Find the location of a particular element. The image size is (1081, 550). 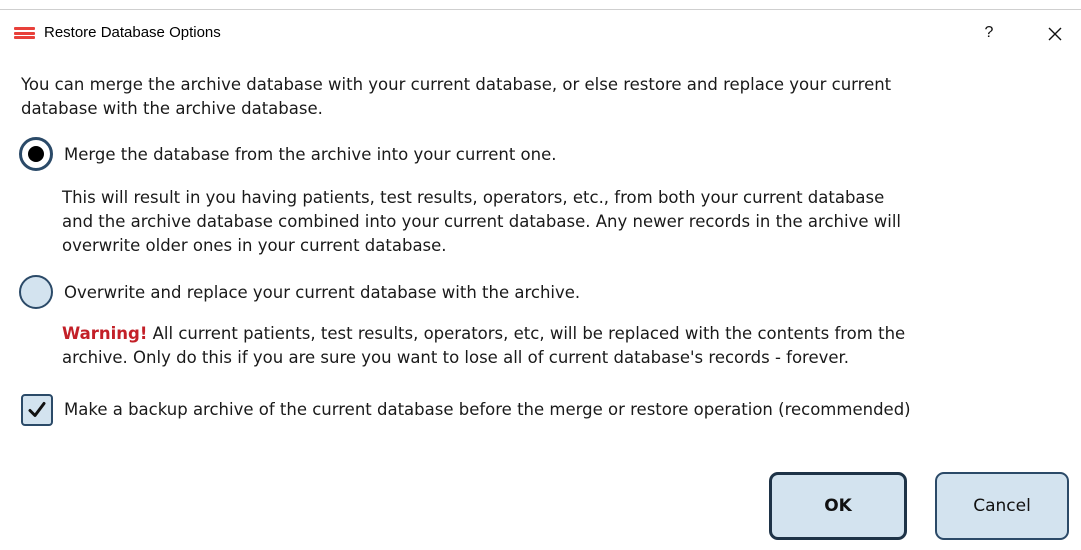

merge-radio is located at coordinates (36, 154).